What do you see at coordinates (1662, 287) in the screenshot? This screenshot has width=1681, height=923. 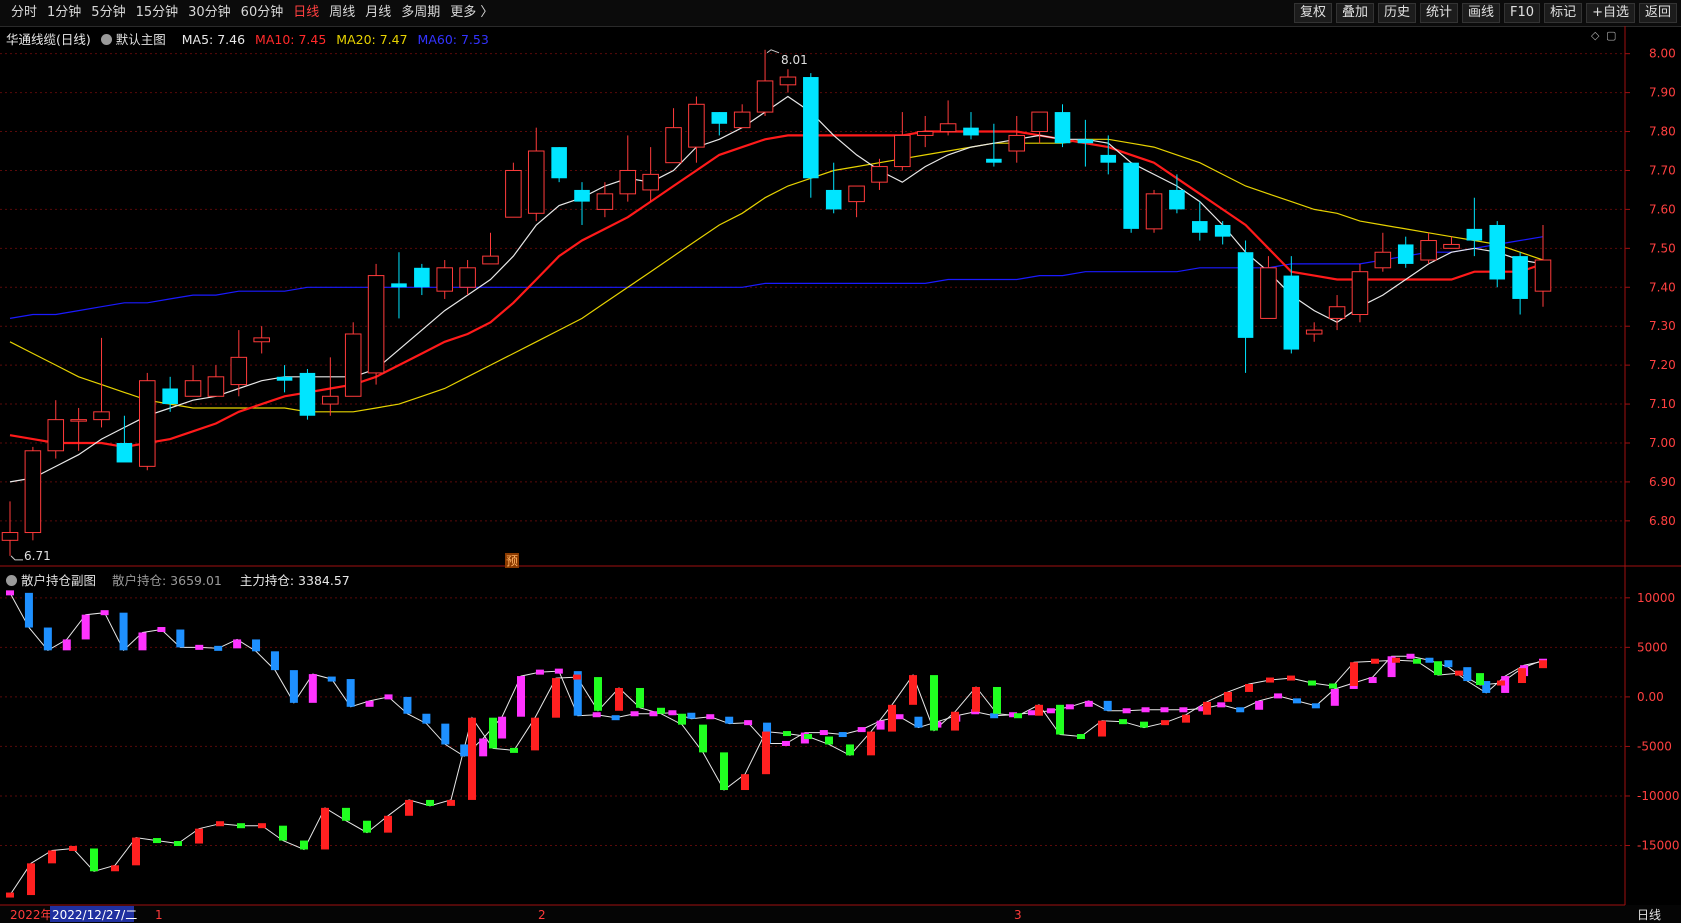 I see `price-tick-label: 7.40` at bounding box center [1662, 287].